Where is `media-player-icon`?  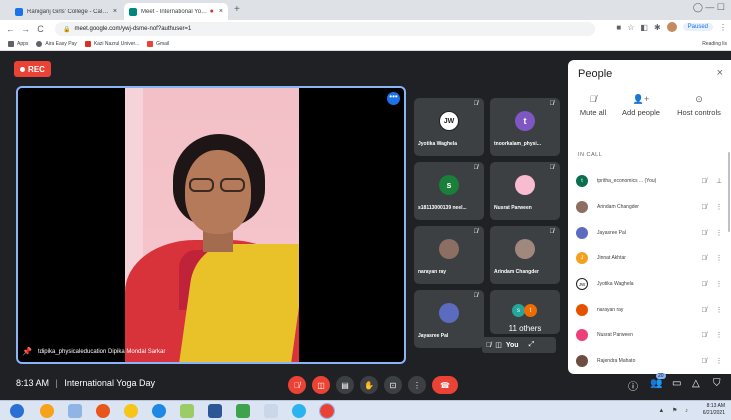 media-player-icon is located at coordinates (47, 411).